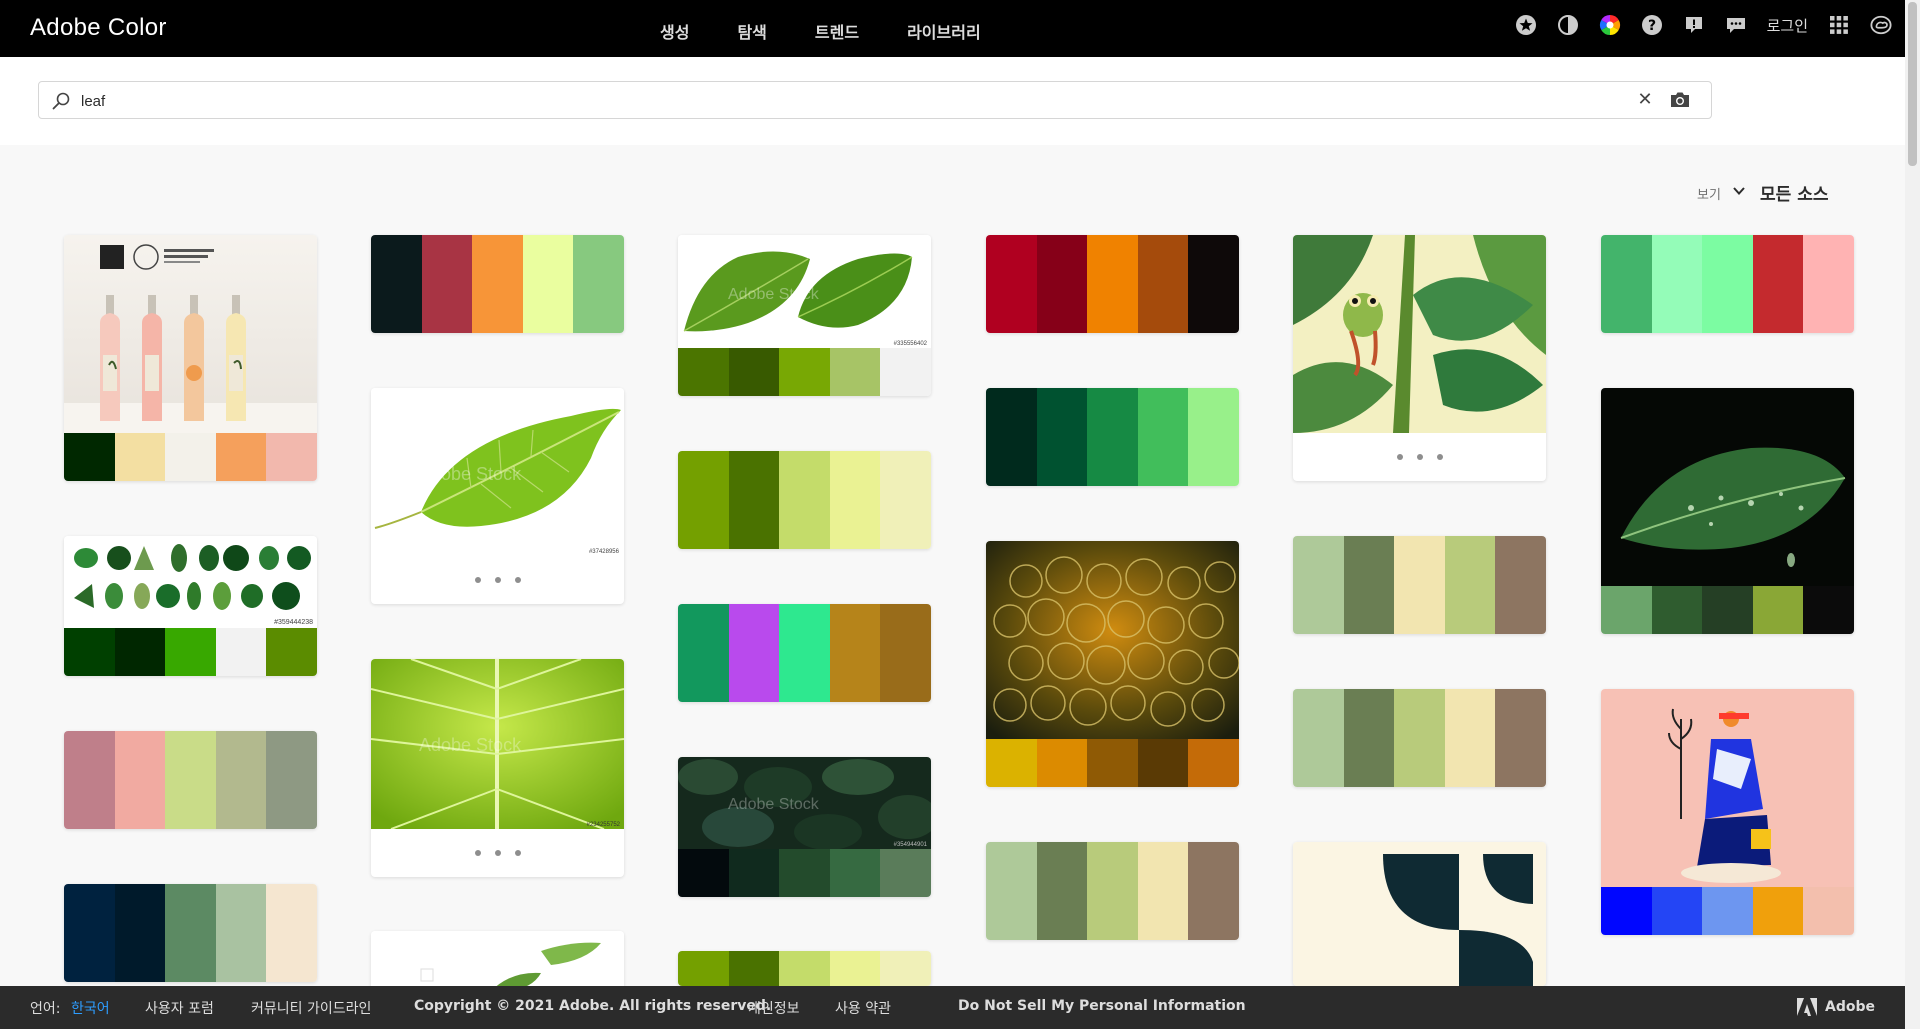 The height and width of the screenshot is (1029, 1920). What do you see at coordinates (837, 31) in the screenshot?
I see `nav-trends: 트렌드` at bounding box center [837, 31].